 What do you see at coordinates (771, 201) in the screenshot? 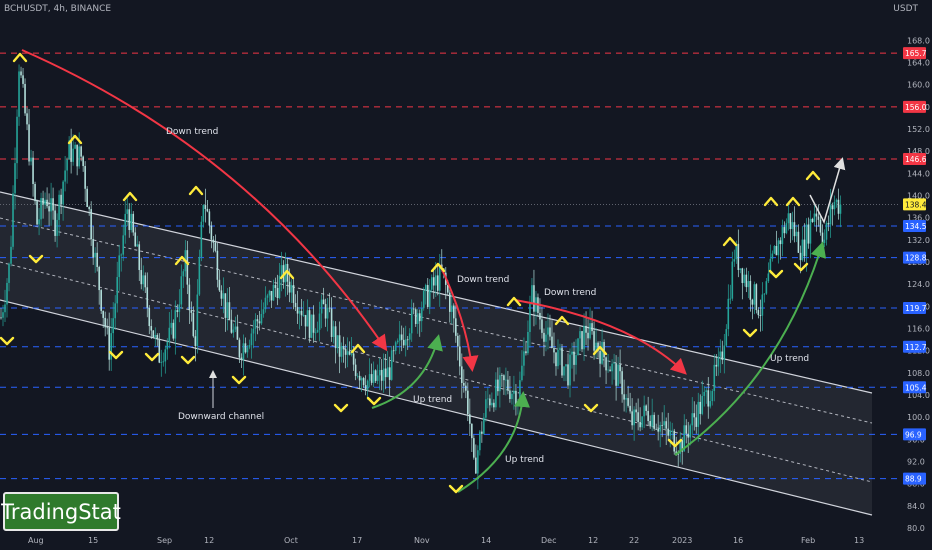
I see `chevron-up-icon` at bounding box center [771, 201].